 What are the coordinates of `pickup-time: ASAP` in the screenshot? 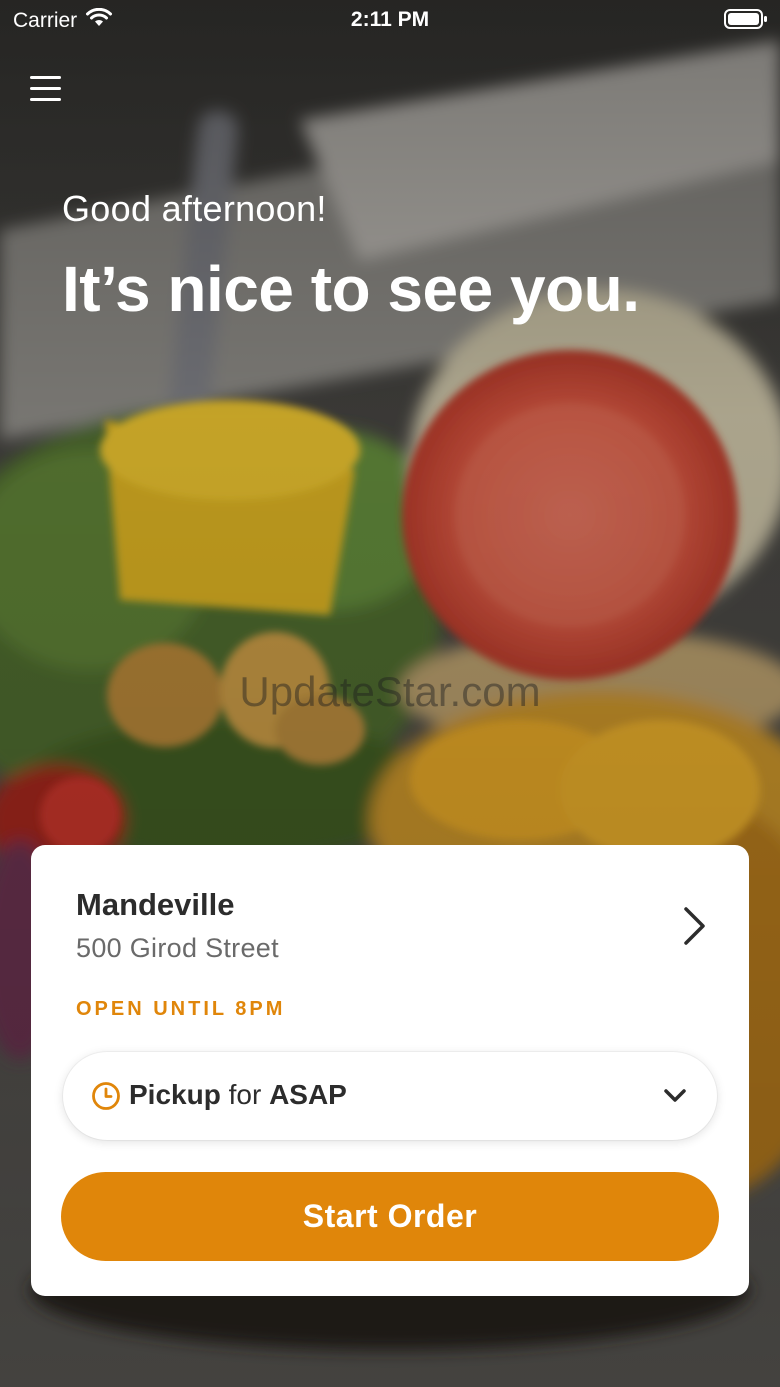 It's located at (308, 1094).